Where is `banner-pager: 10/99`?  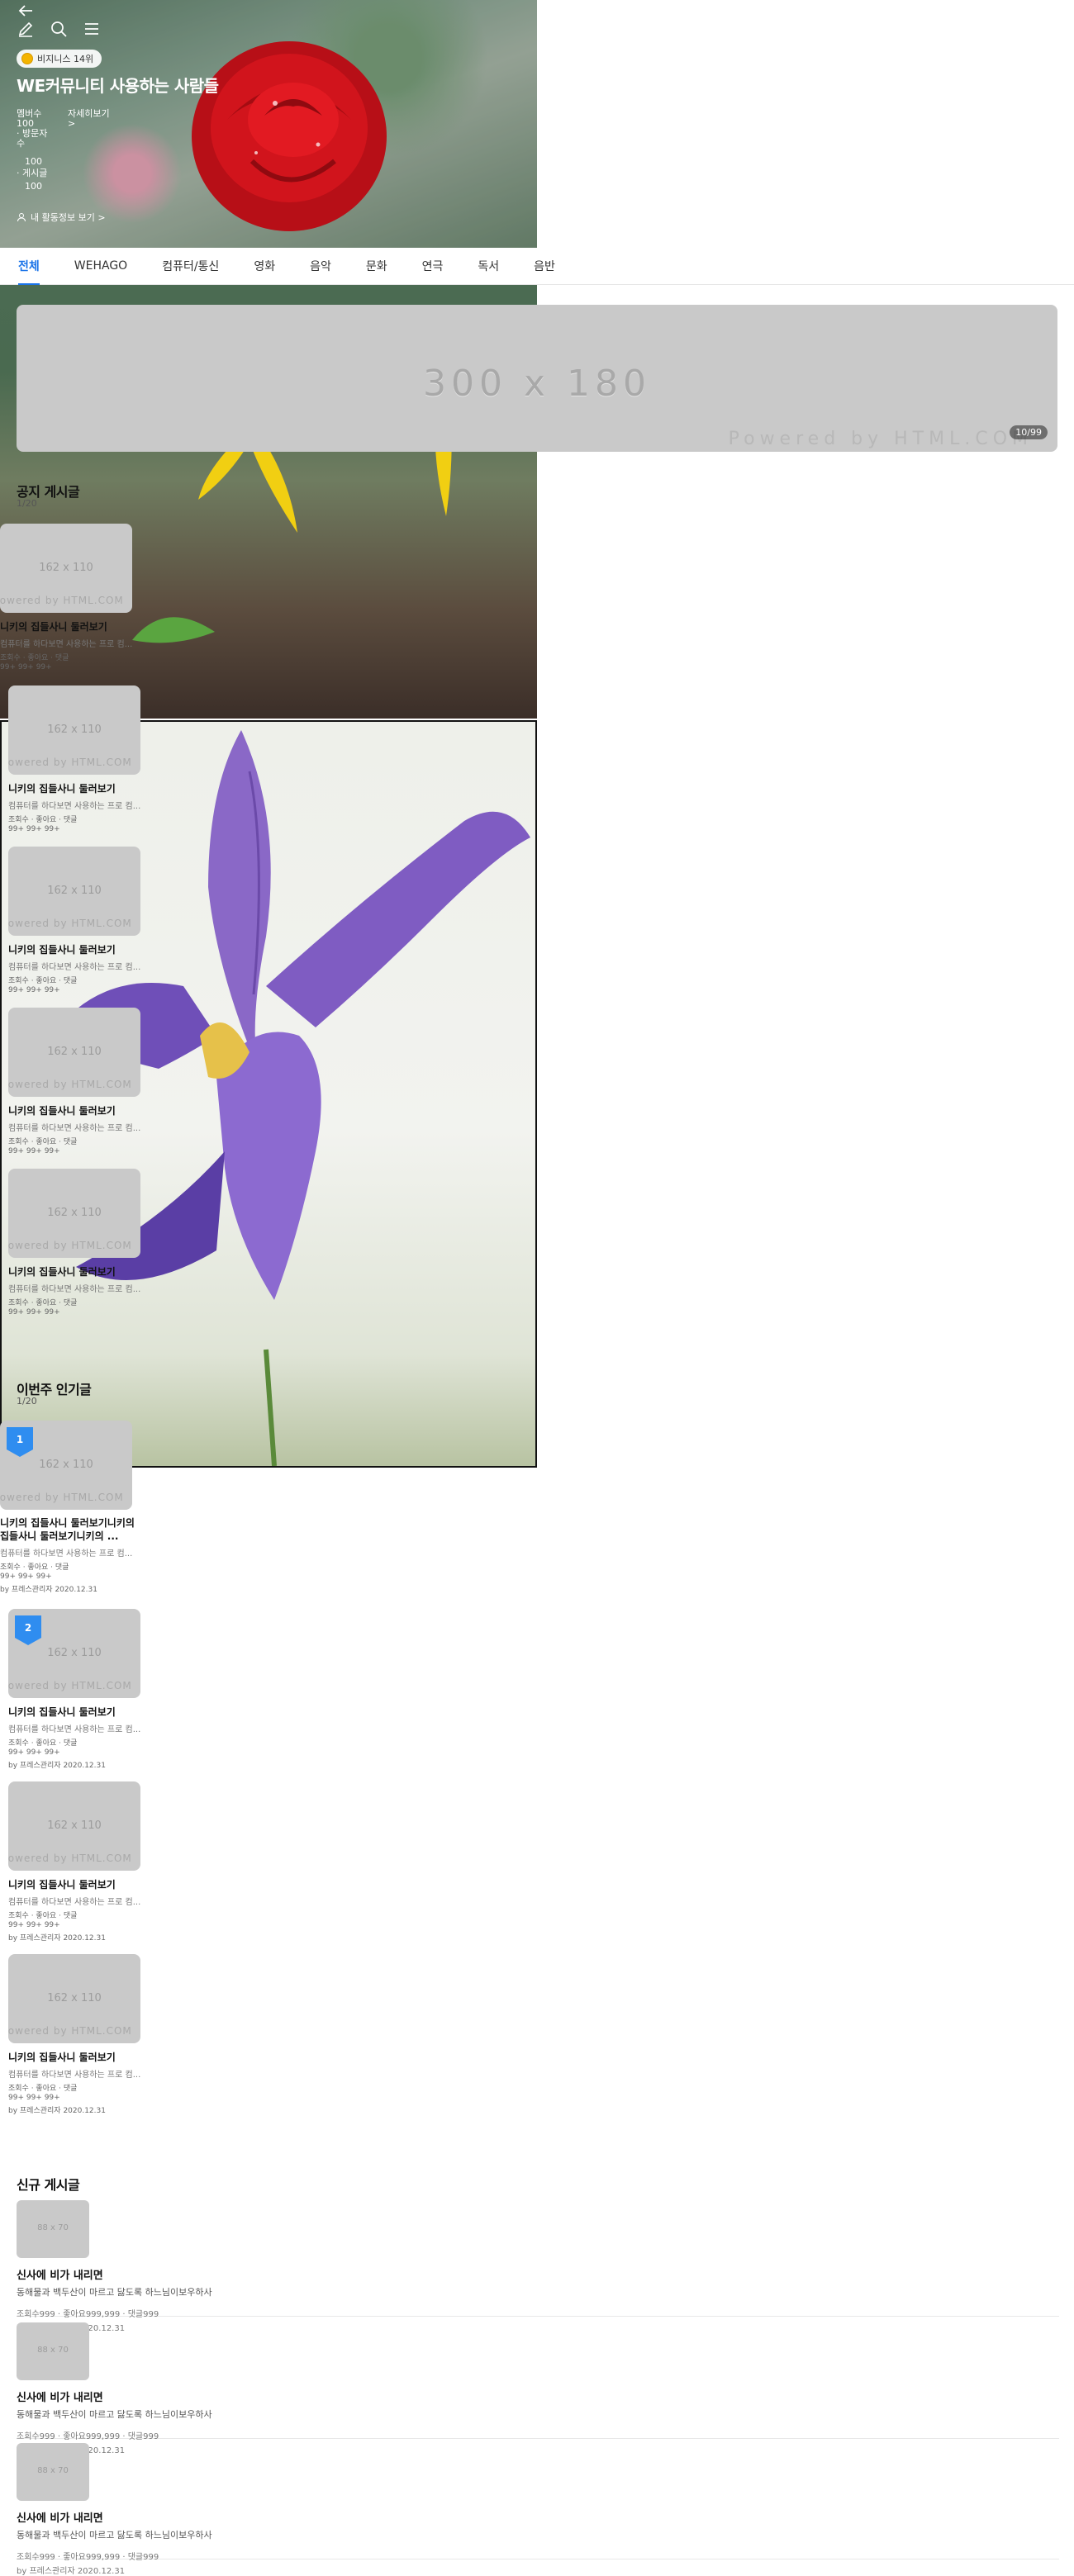
banner-pager: 10/99 is located at coordinates (1029, 432).